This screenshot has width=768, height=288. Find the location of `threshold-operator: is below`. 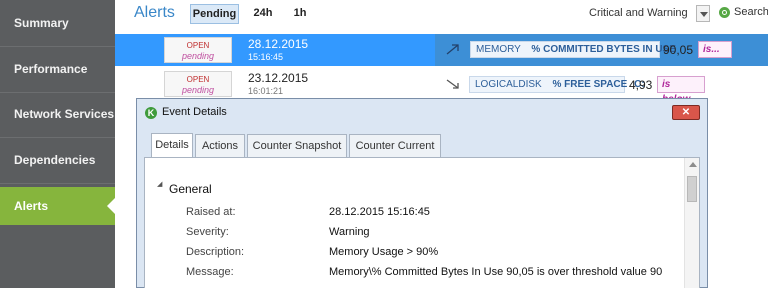

threshold-operator: is below is located at coordinates (681, 90).